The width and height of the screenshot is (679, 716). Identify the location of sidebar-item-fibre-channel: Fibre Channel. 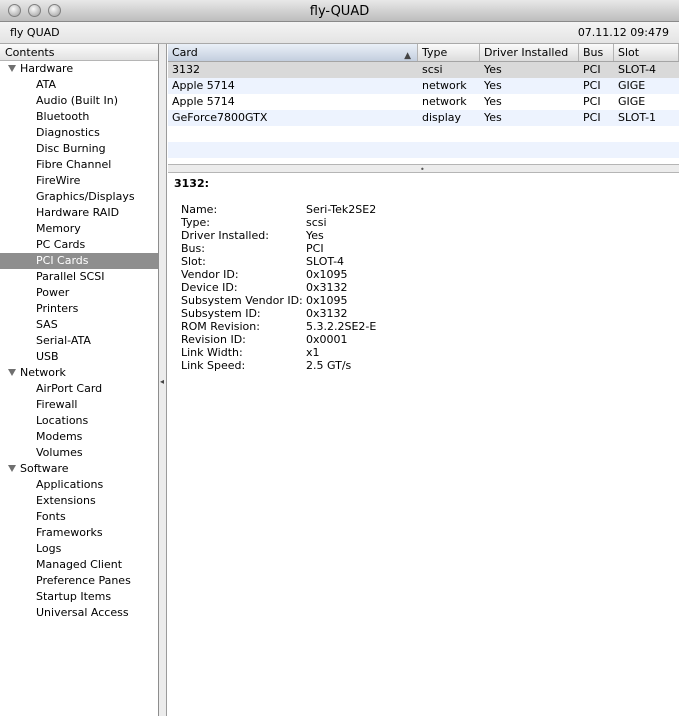
(79, 165).